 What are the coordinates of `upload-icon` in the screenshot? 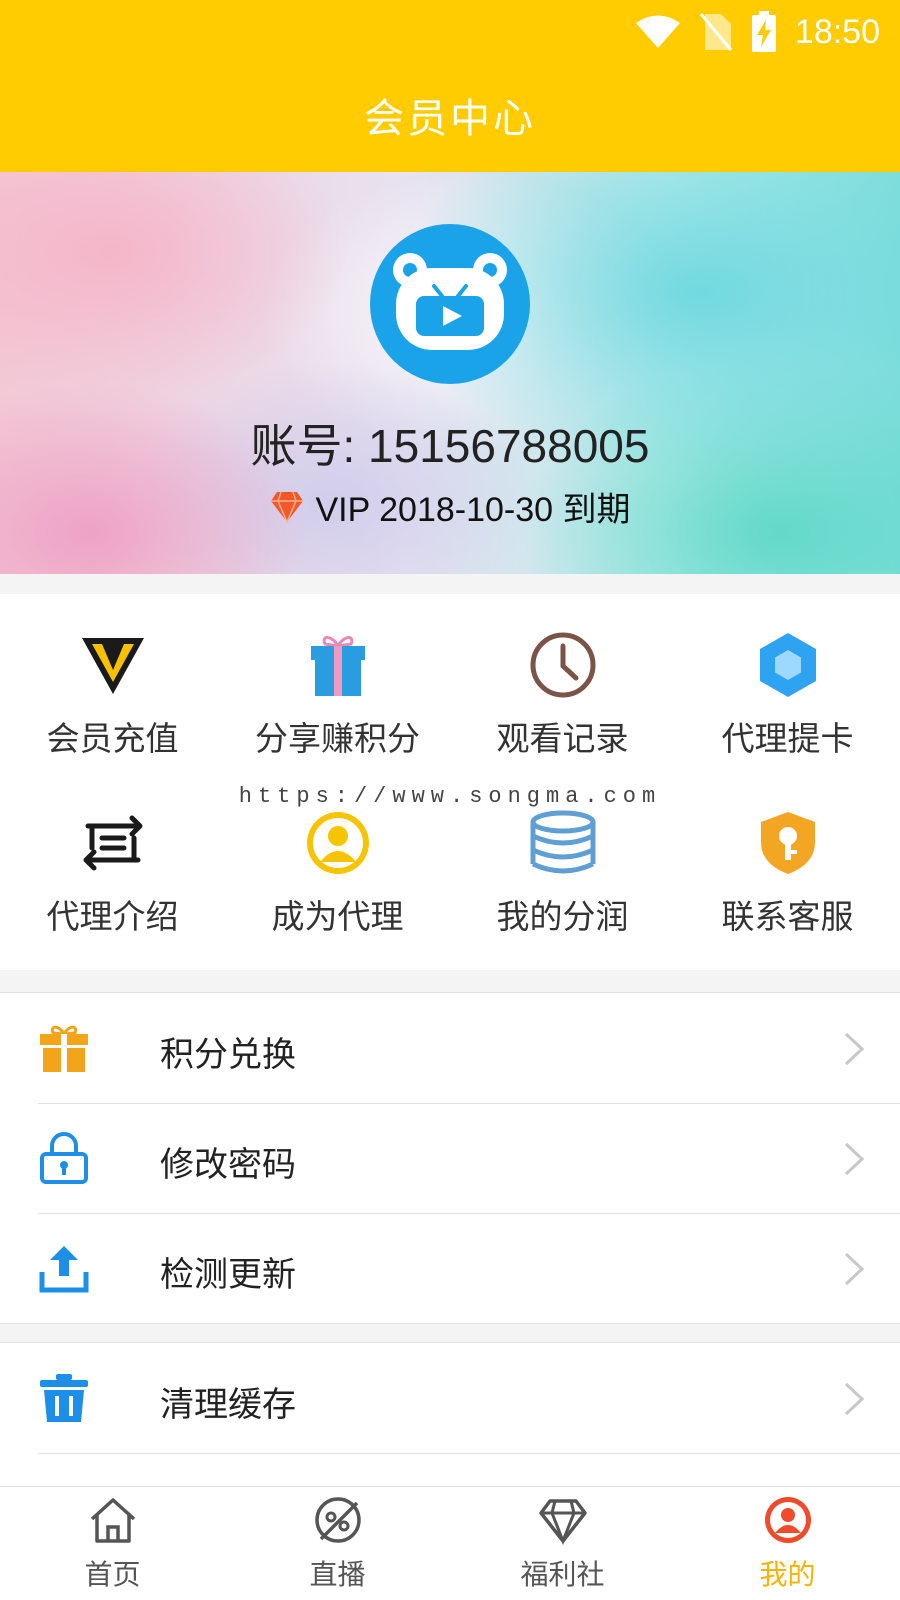 It's located at (64, 1269).